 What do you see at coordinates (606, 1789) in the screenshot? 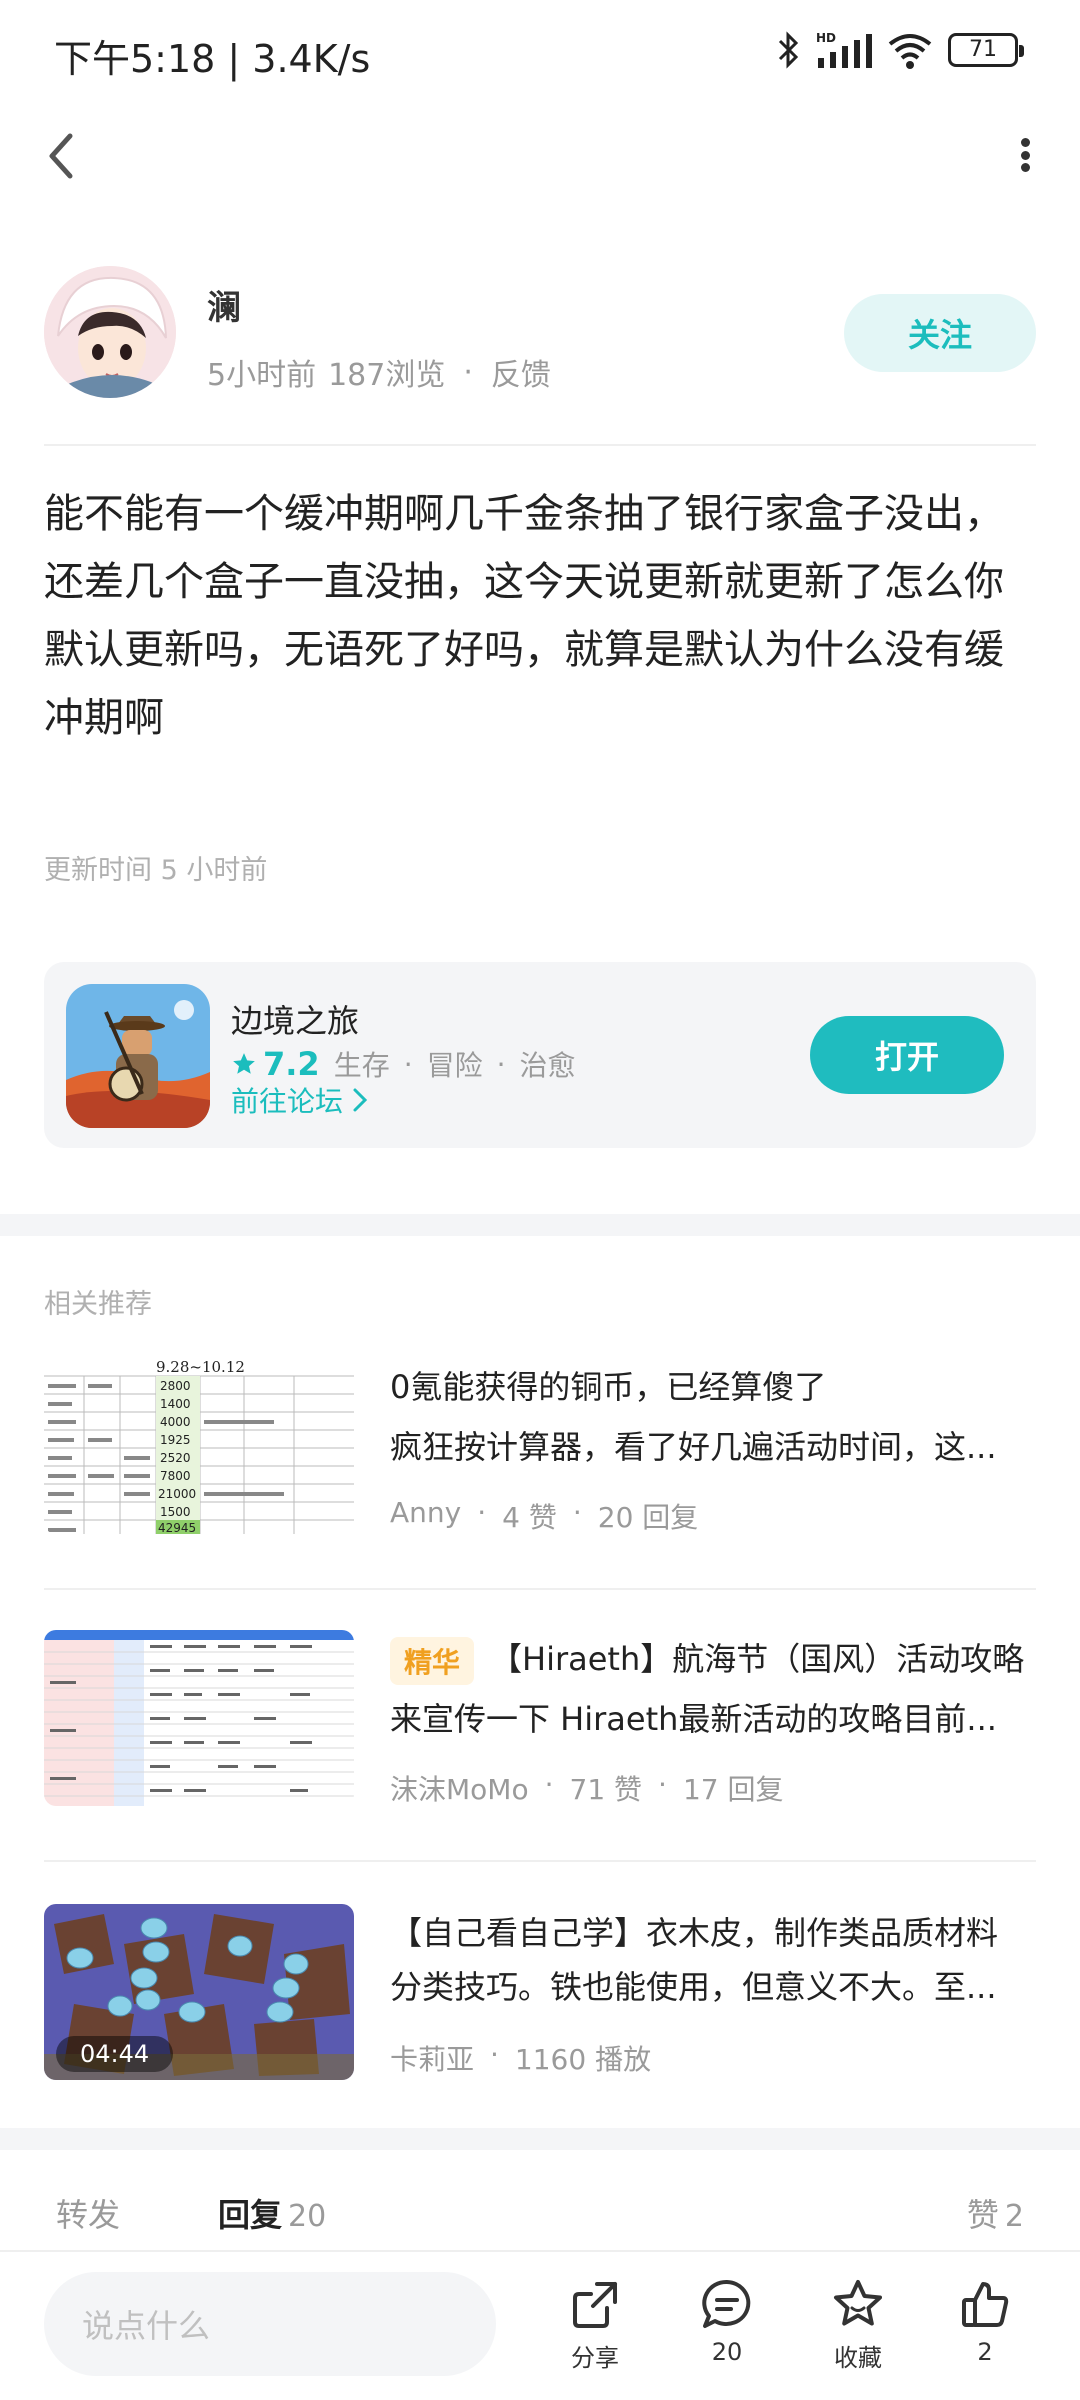
I see `related-likes: 71 赞` at bounding box center [606, 1789].